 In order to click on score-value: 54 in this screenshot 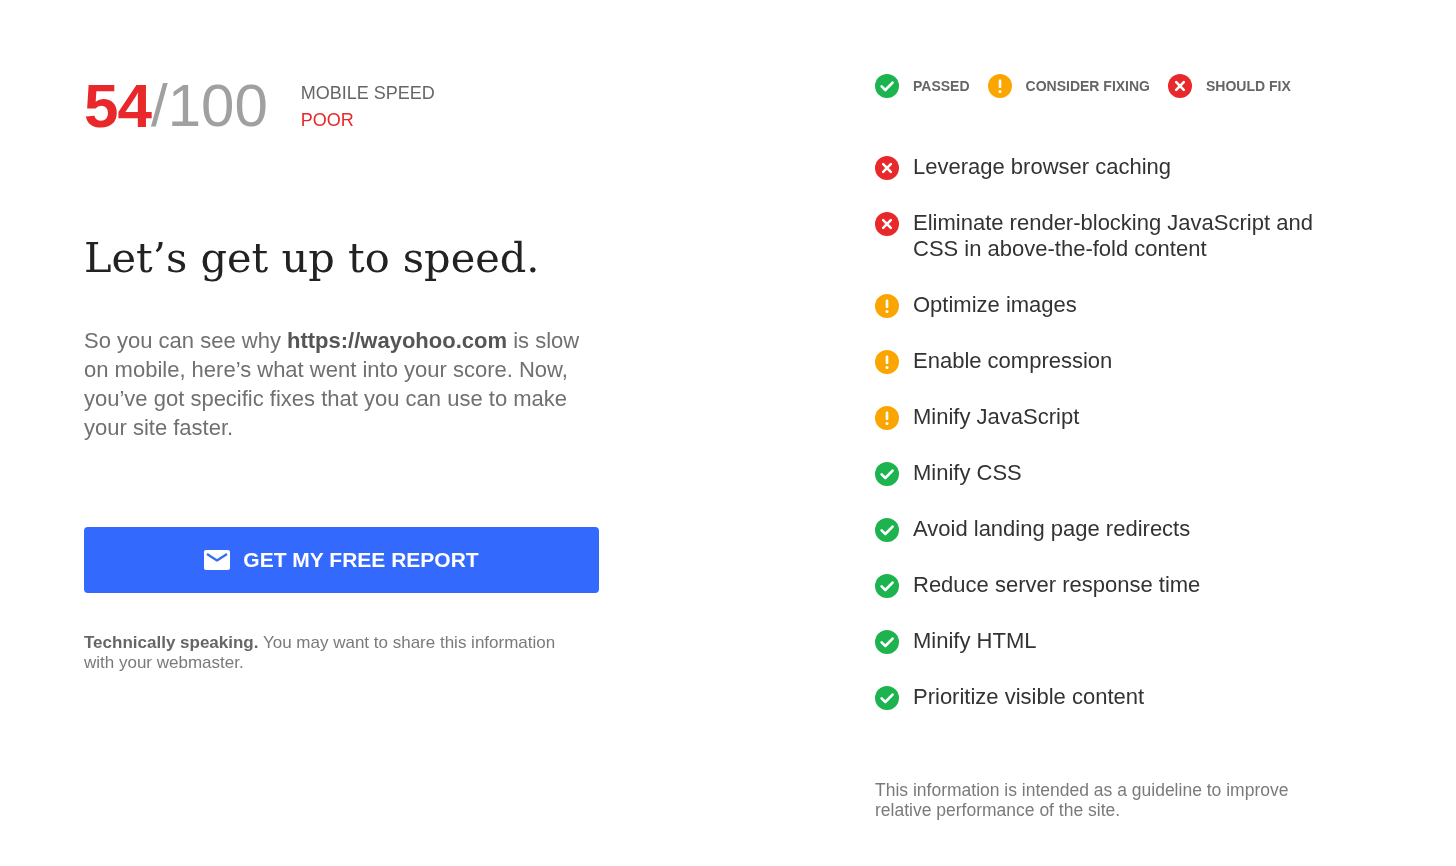, I will do `click(117, 106)`.